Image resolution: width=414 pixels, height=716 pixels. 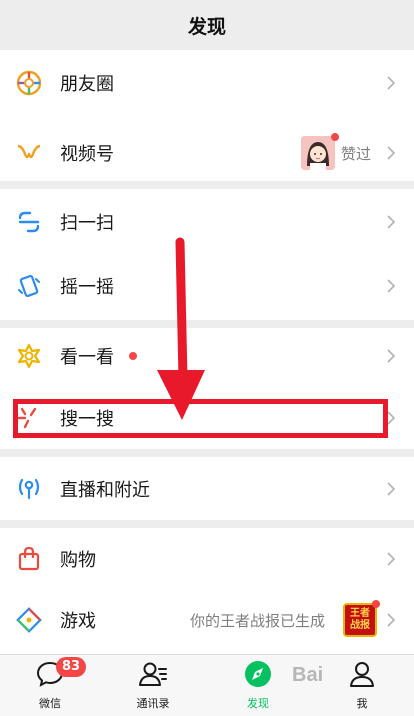 I want to click on bottom-tab-bar: 83 微信 通讯录 发现 我, so click(x=207, y=685).